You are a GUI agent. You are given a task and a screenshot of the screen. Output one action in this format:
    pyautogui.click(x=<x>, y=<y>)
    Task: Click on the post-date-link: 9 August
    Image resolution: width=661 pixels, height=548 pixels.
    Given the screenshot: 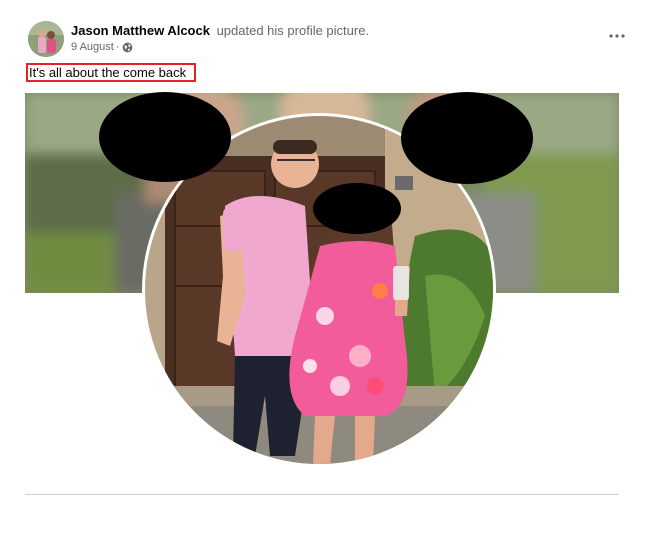 What is the action you would take?
    pyautogui.click(x=92, y=47)
    